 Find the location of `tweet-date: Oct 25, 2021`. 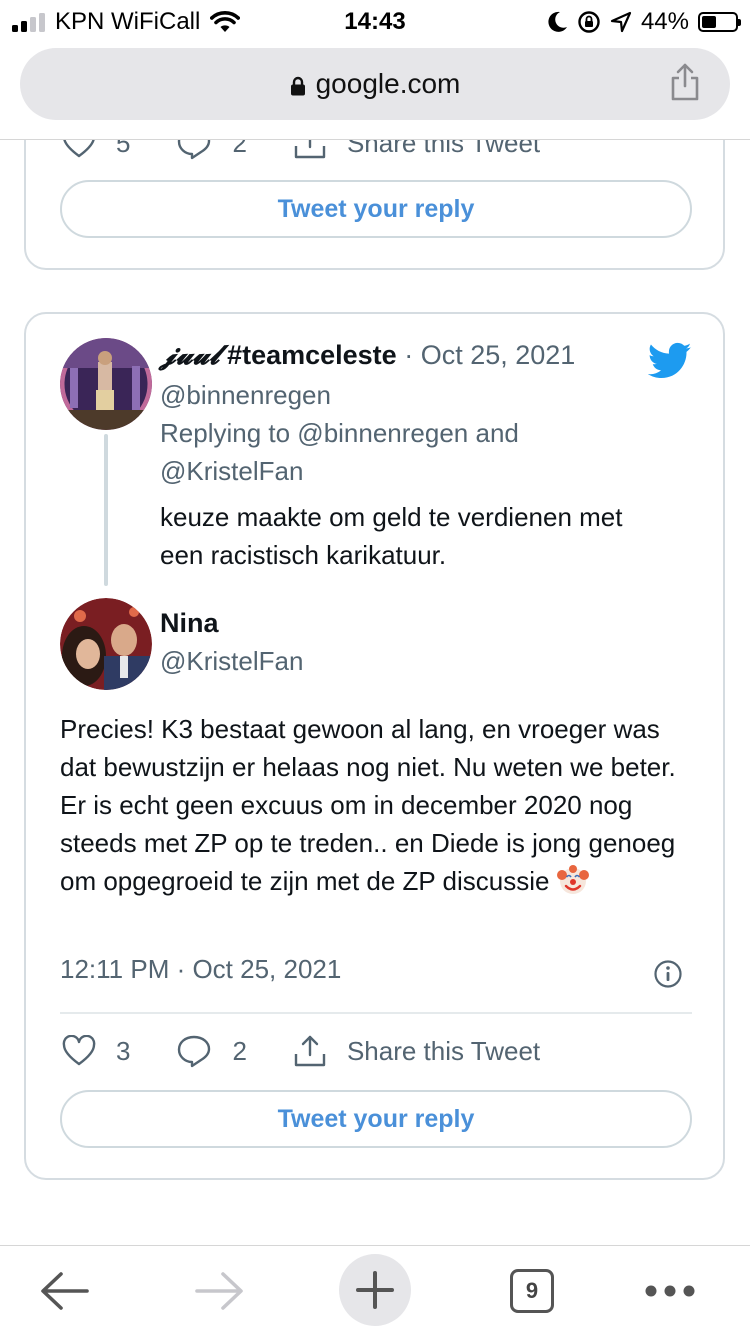

tweet-date: Oct 25, 2021 is located at coordinates (498, 355).